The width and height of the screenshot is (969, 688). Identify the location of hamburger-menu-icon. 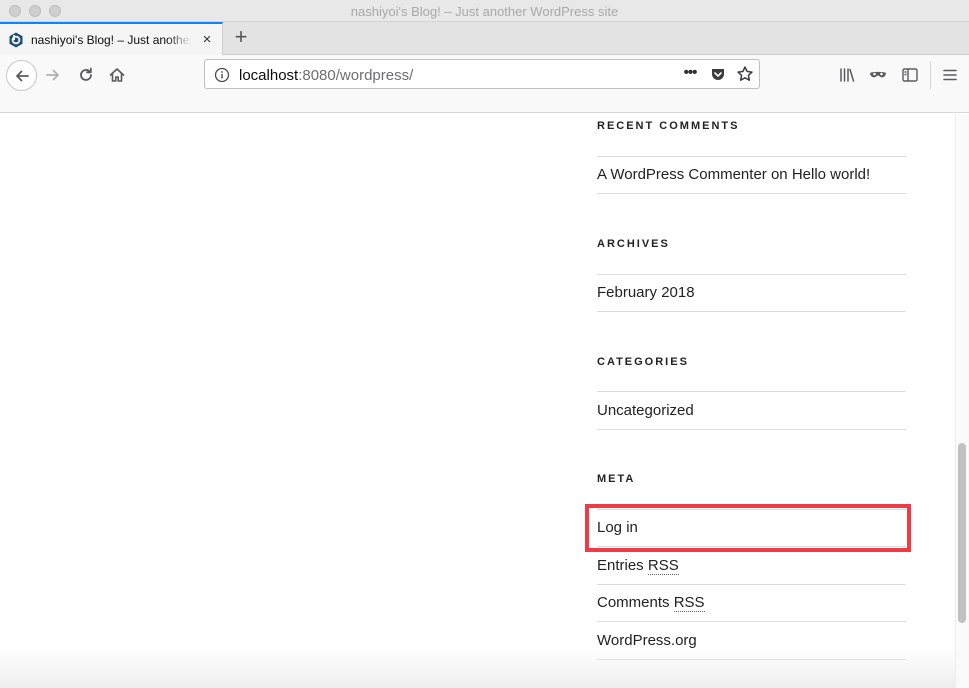
(950, 75).